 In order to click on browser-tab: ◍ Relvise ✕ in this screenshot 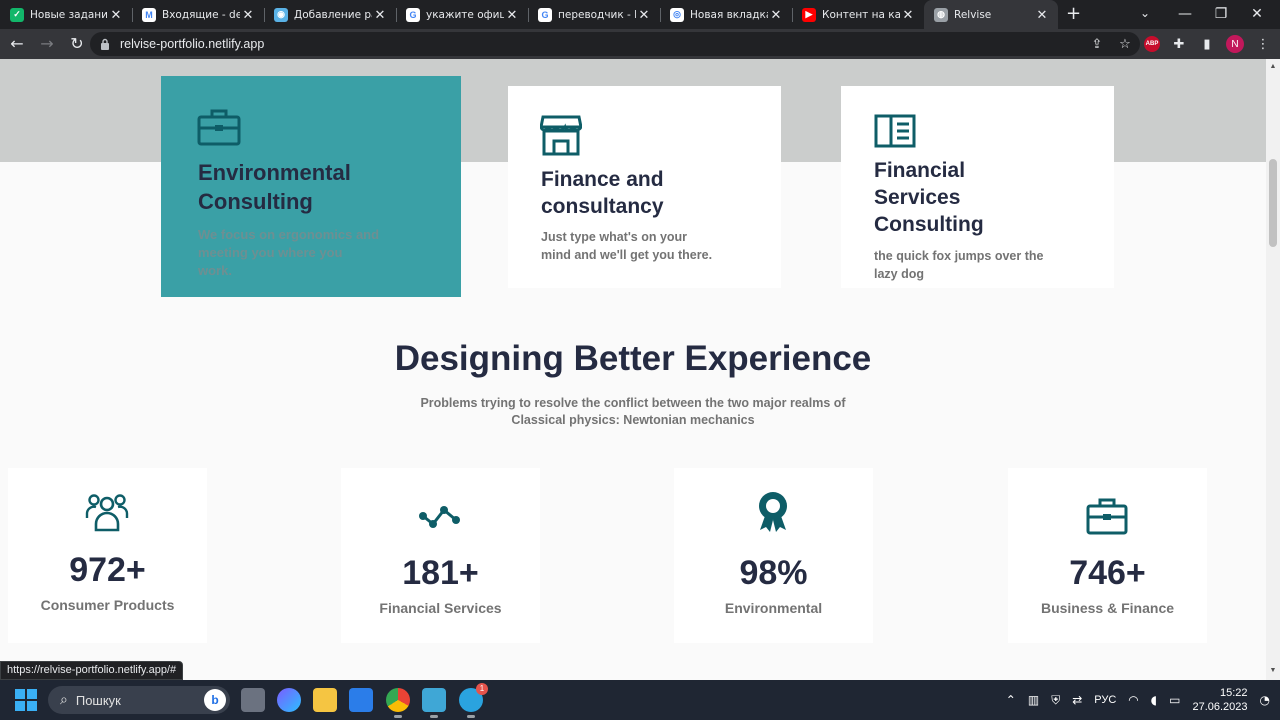, I will do `click(991, 14)`.